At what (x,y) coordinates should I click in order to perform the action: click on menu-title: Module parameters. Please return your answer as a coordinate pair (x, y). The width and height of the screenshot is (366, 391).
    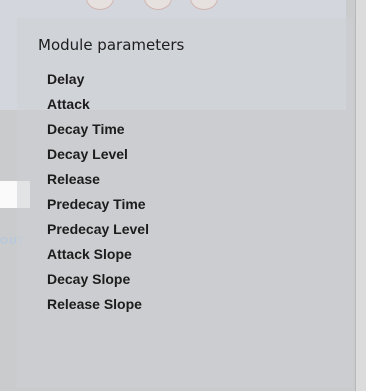
    Looking at the image, I should click on (111, 45).